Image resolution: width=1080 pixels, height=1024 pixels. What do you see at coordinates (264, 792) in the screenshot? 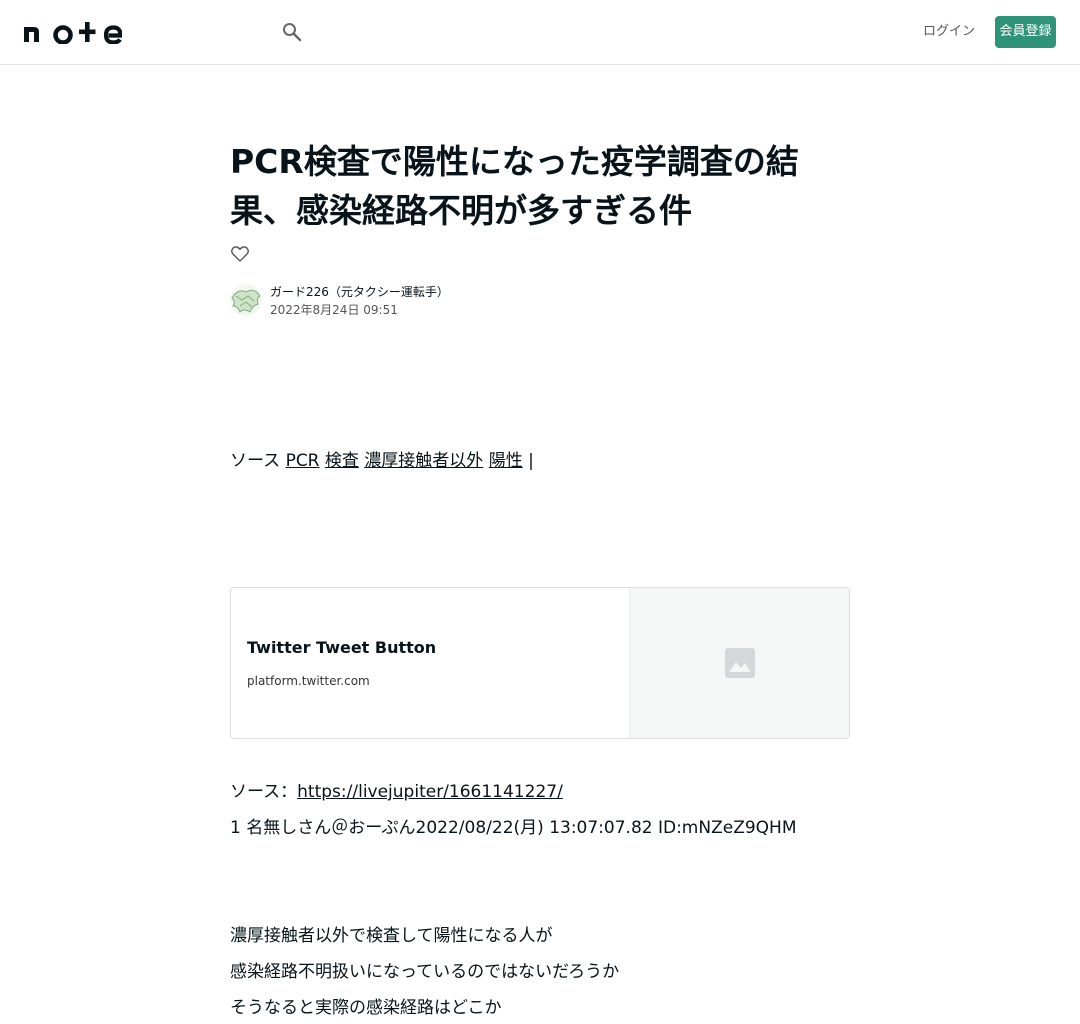
I see `source-prefix: ソース：` at bounding box center [264, 792].